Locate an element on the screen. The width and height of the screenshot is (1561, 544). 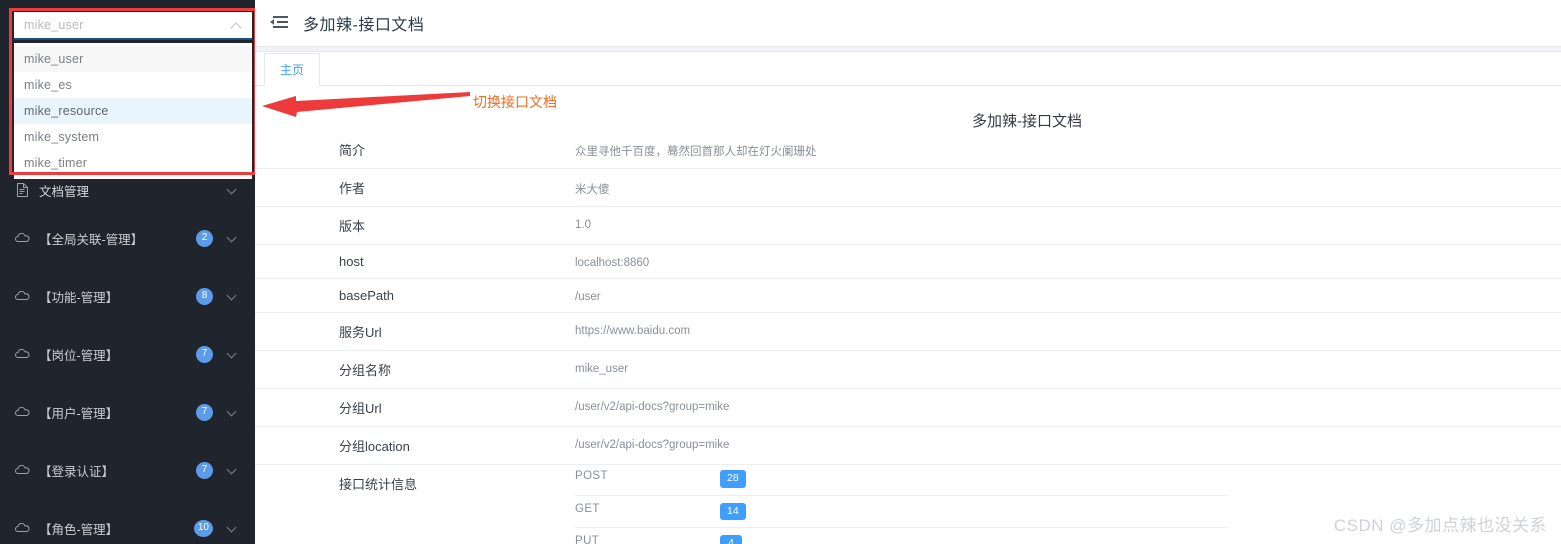
tab-bar: 主页 is located at coordinates (908, 69).